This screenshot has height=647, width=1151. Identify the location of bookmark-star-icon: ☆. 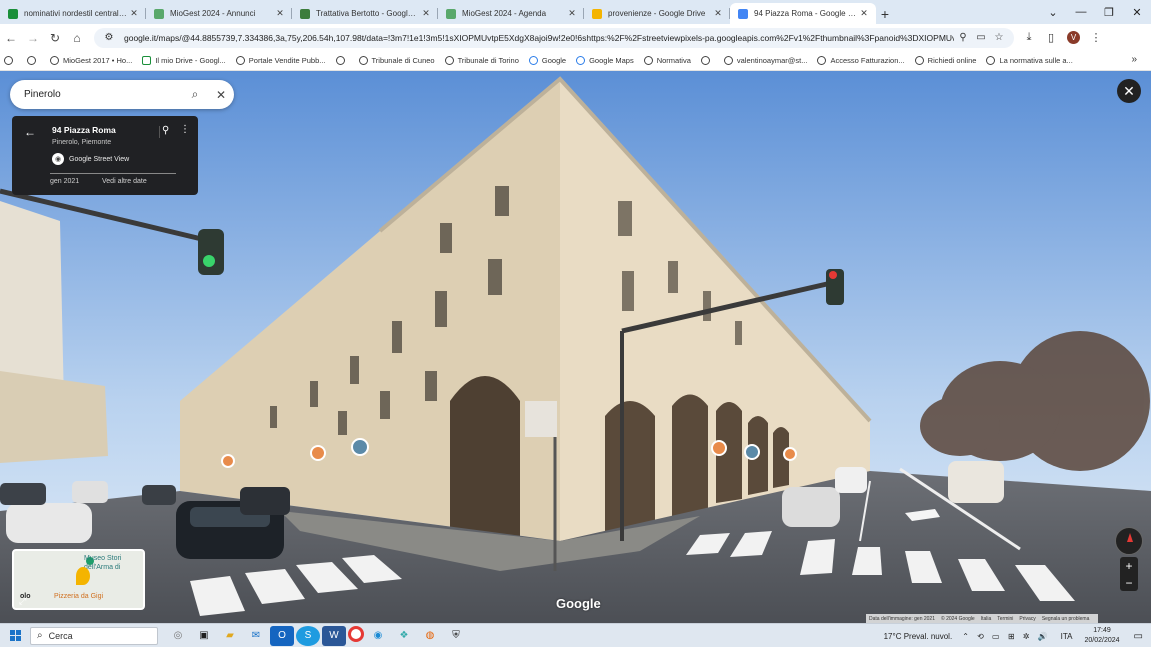
(999, 37).